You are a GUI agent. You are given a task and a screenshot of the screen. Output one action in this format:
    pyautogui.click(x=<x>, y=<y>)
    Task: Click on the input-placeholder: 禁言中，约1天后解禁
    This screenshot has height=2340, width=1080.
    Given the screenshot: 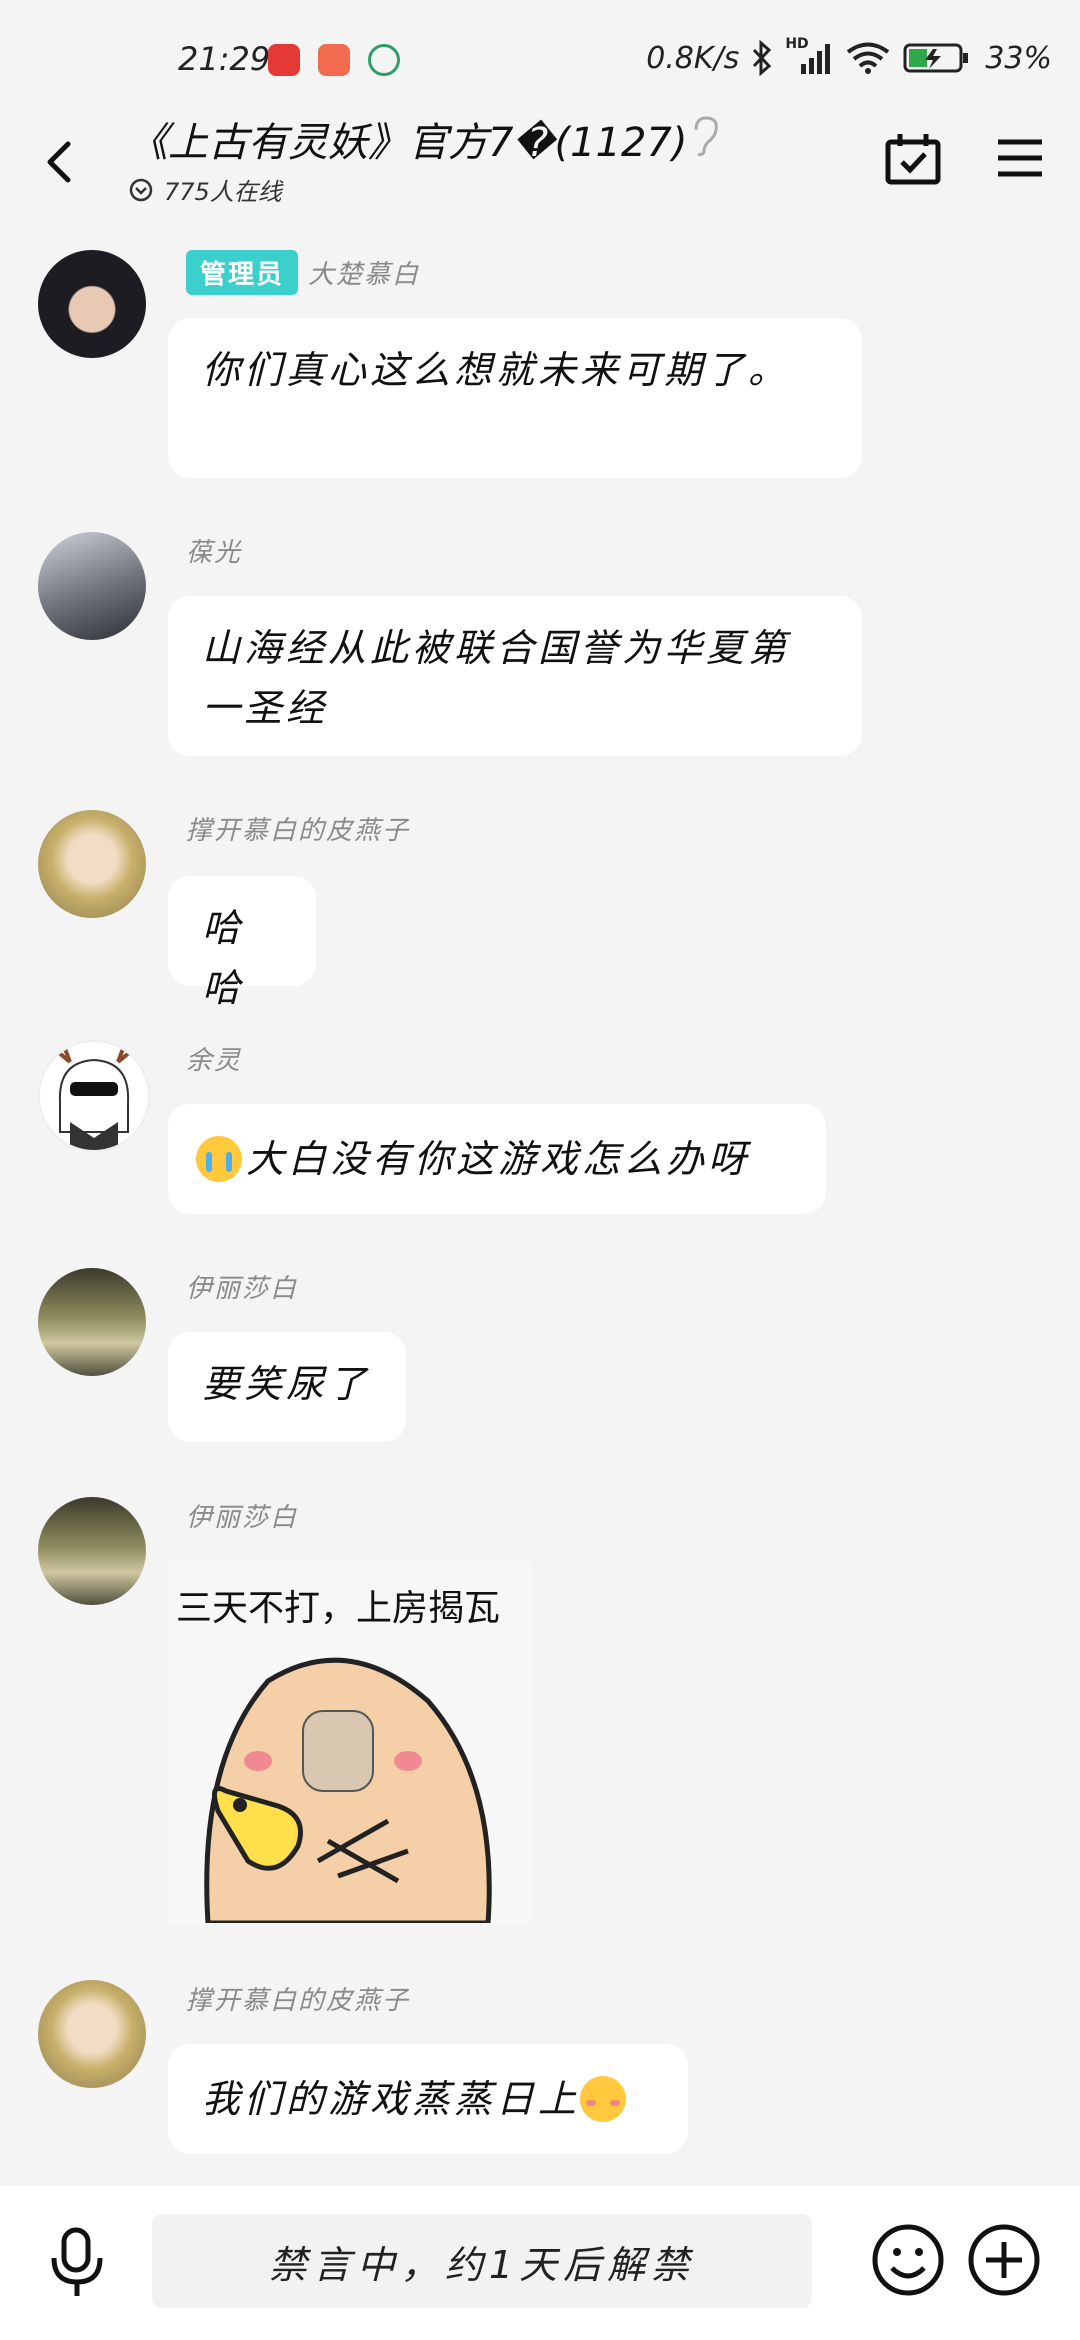 What is the action you would take?
    pyautogui.click(x=482, y=2264)
    